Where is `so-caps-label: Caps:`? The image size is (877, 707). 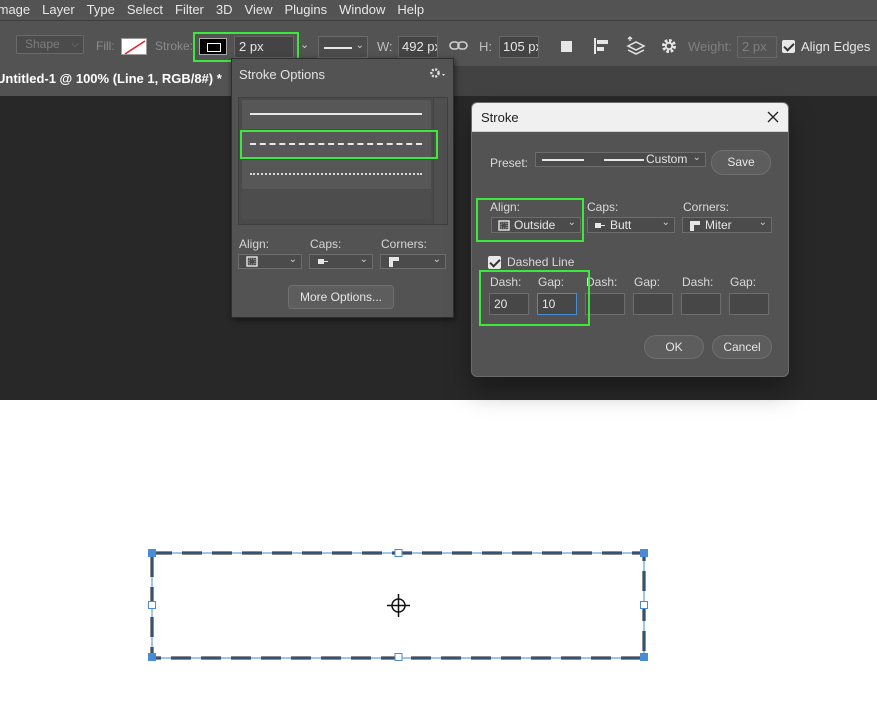
so-caps-label: Caps: is located at coordinates (326, 244).